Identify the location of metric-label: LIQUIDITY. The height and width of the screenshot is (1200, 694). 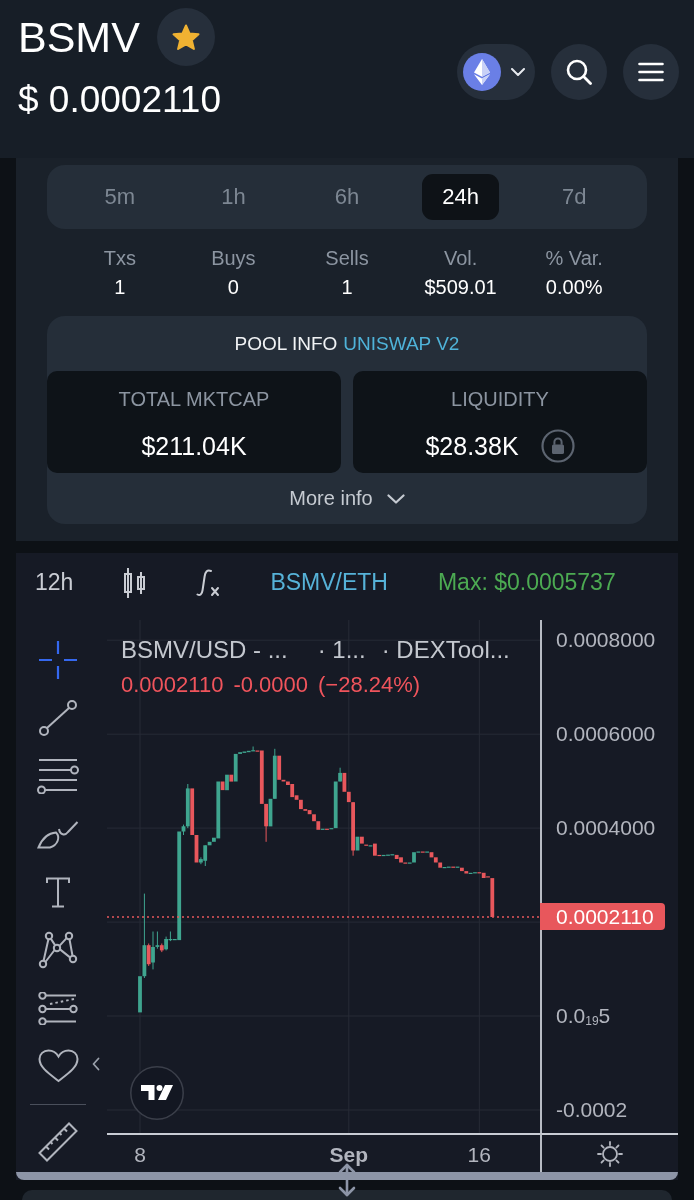
(500, 399).